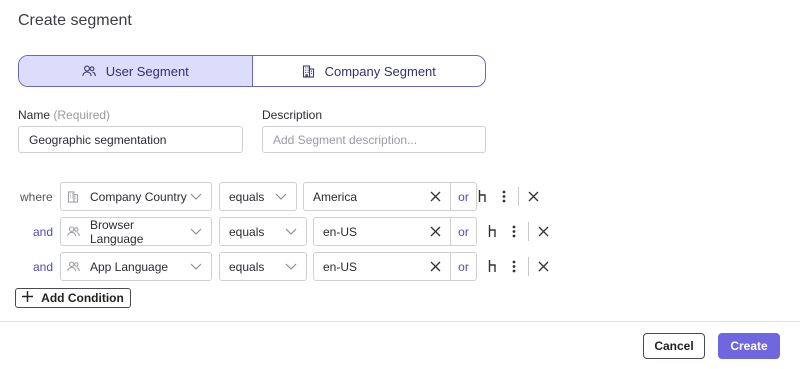 The height and width of the screenshot is (369, 800). I want to click on condition-row: where Company Country equals America or, so click(400, 196).